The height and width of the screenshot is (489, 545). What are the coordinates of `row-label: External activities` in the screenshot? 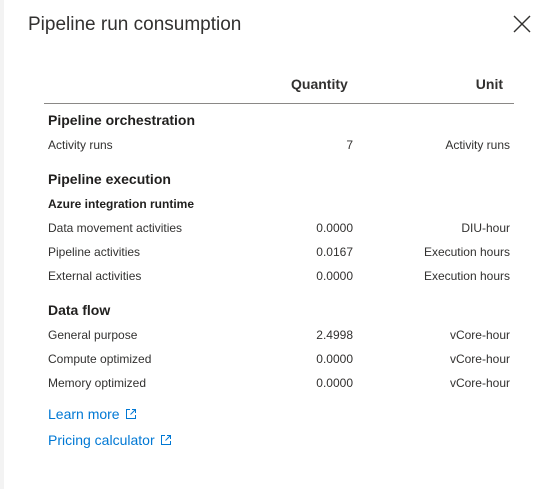 It's located at (95, 276).